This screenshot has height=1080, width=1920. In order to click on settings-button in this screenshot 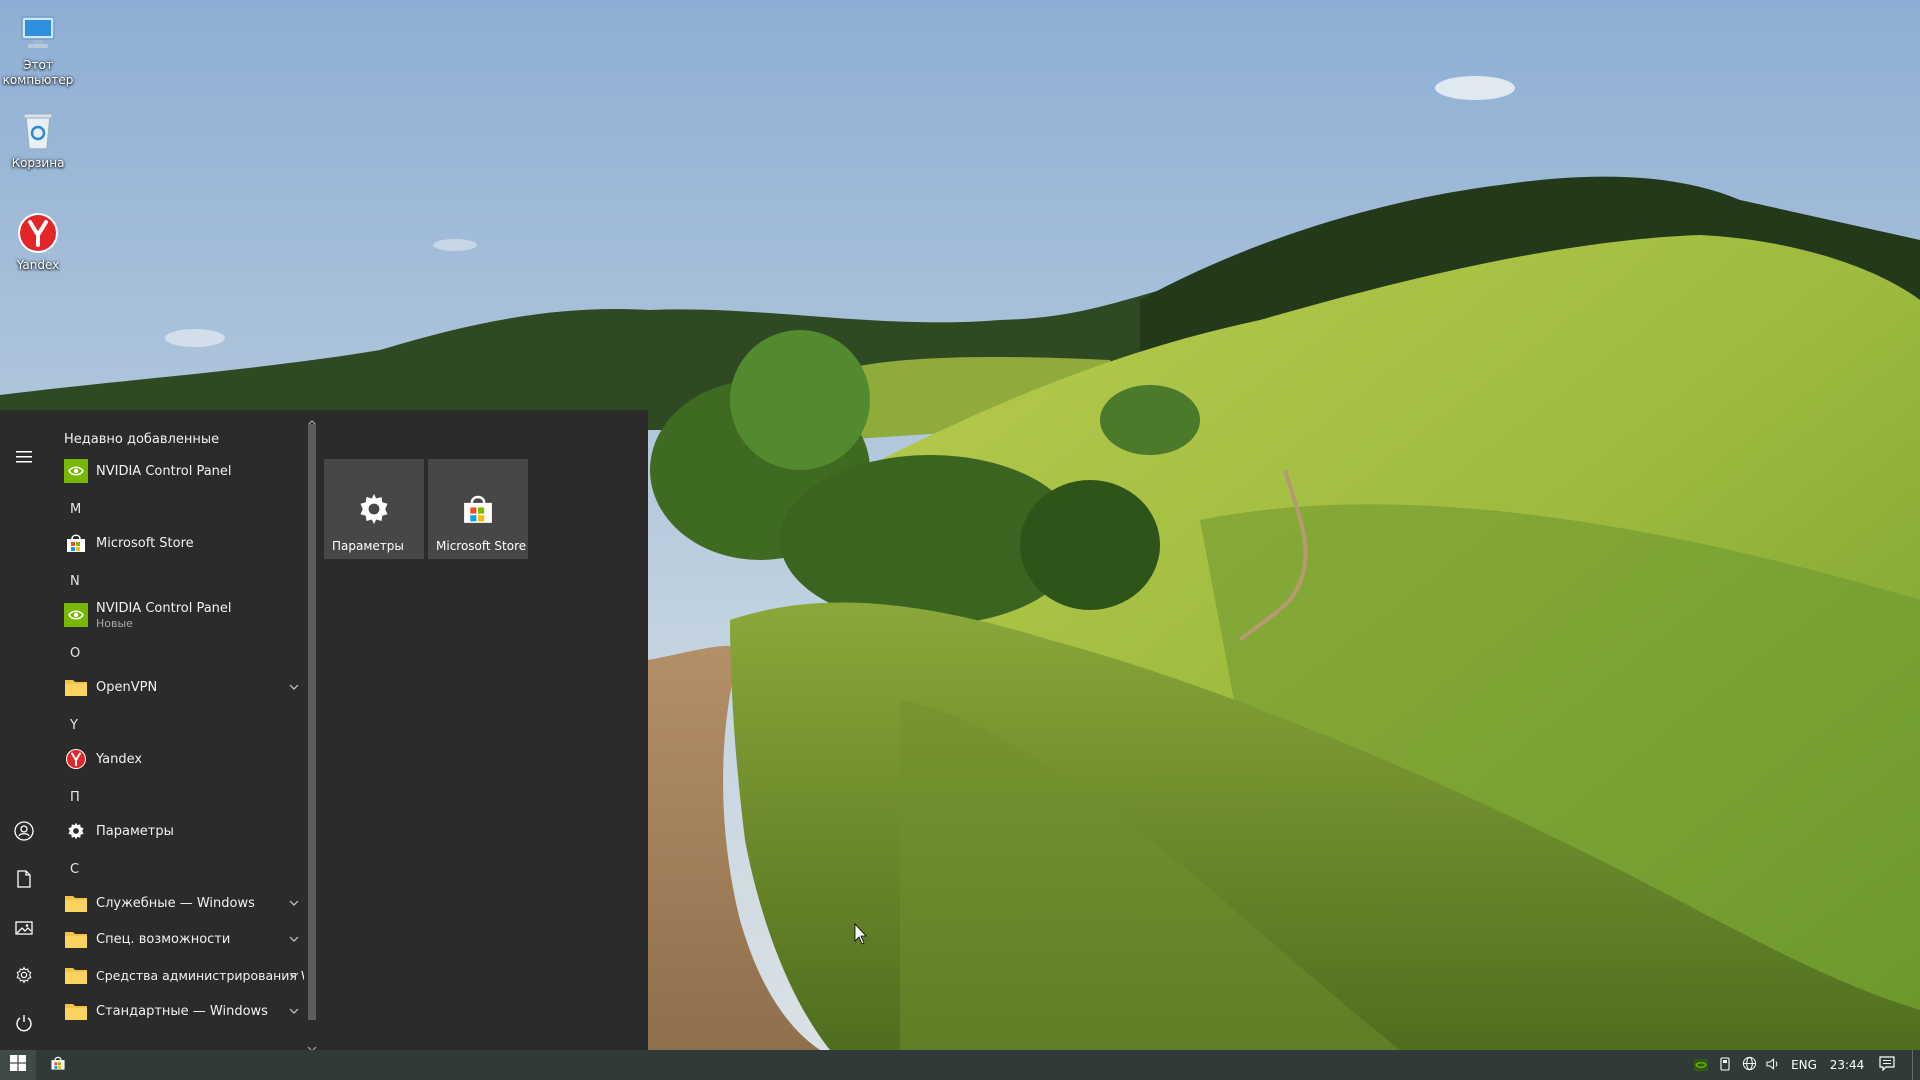, I will do `click(24, 977)`.